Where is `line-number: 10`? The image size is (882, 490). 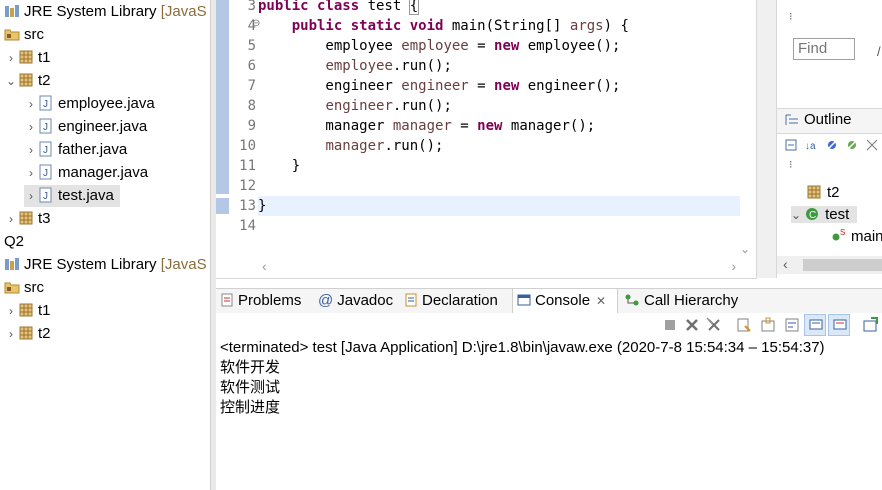 line-number: 10 is located at coordinates (247, 146).